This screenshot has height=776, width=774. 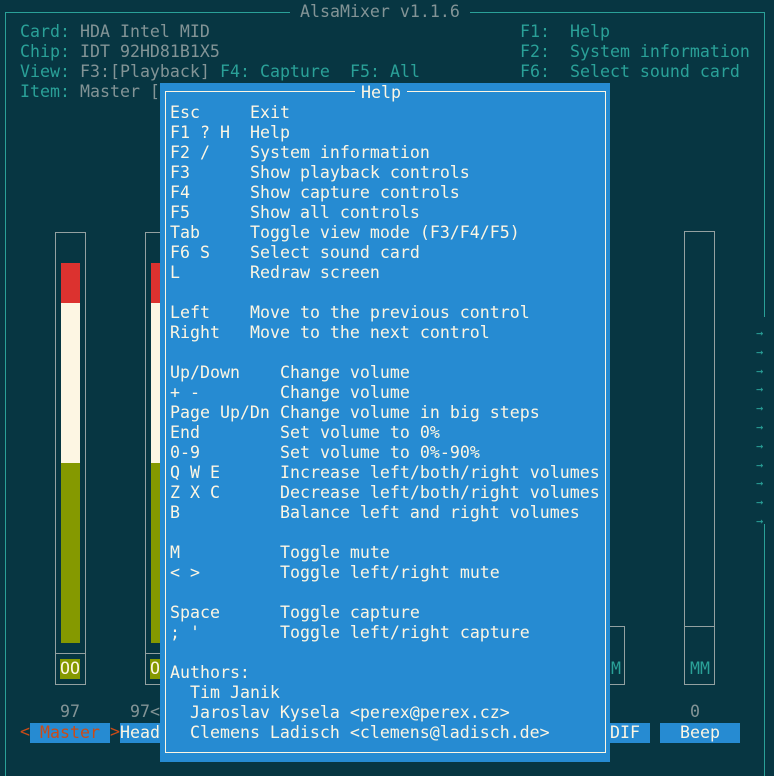 I want to click on key-f6-desc: Select sound card, so click(x=655, y=71).